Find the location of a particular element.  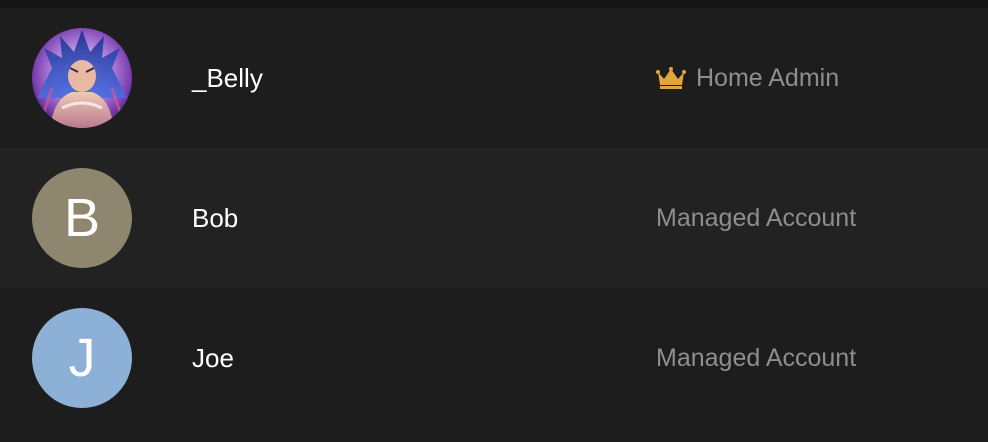

user-name: _Belly is located at coordinates (227, 77).